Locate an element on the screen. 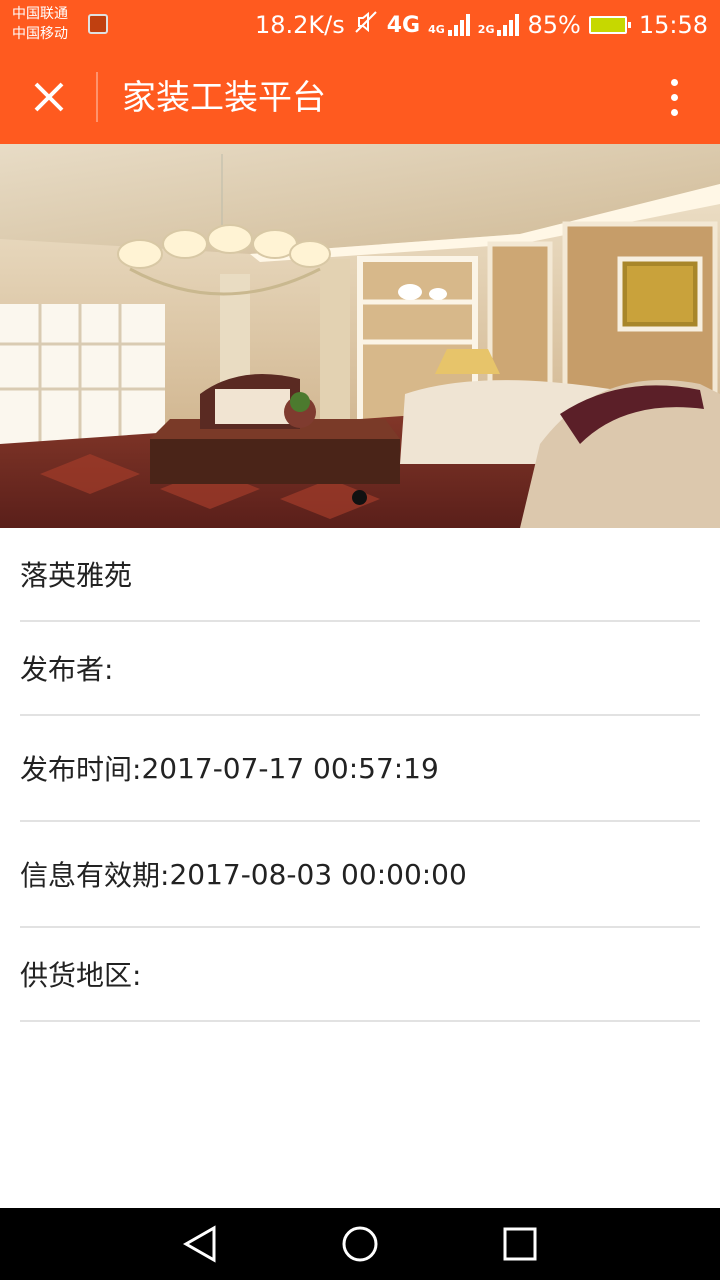  net-4g-b: 4G is located at coordinates (436, 29).